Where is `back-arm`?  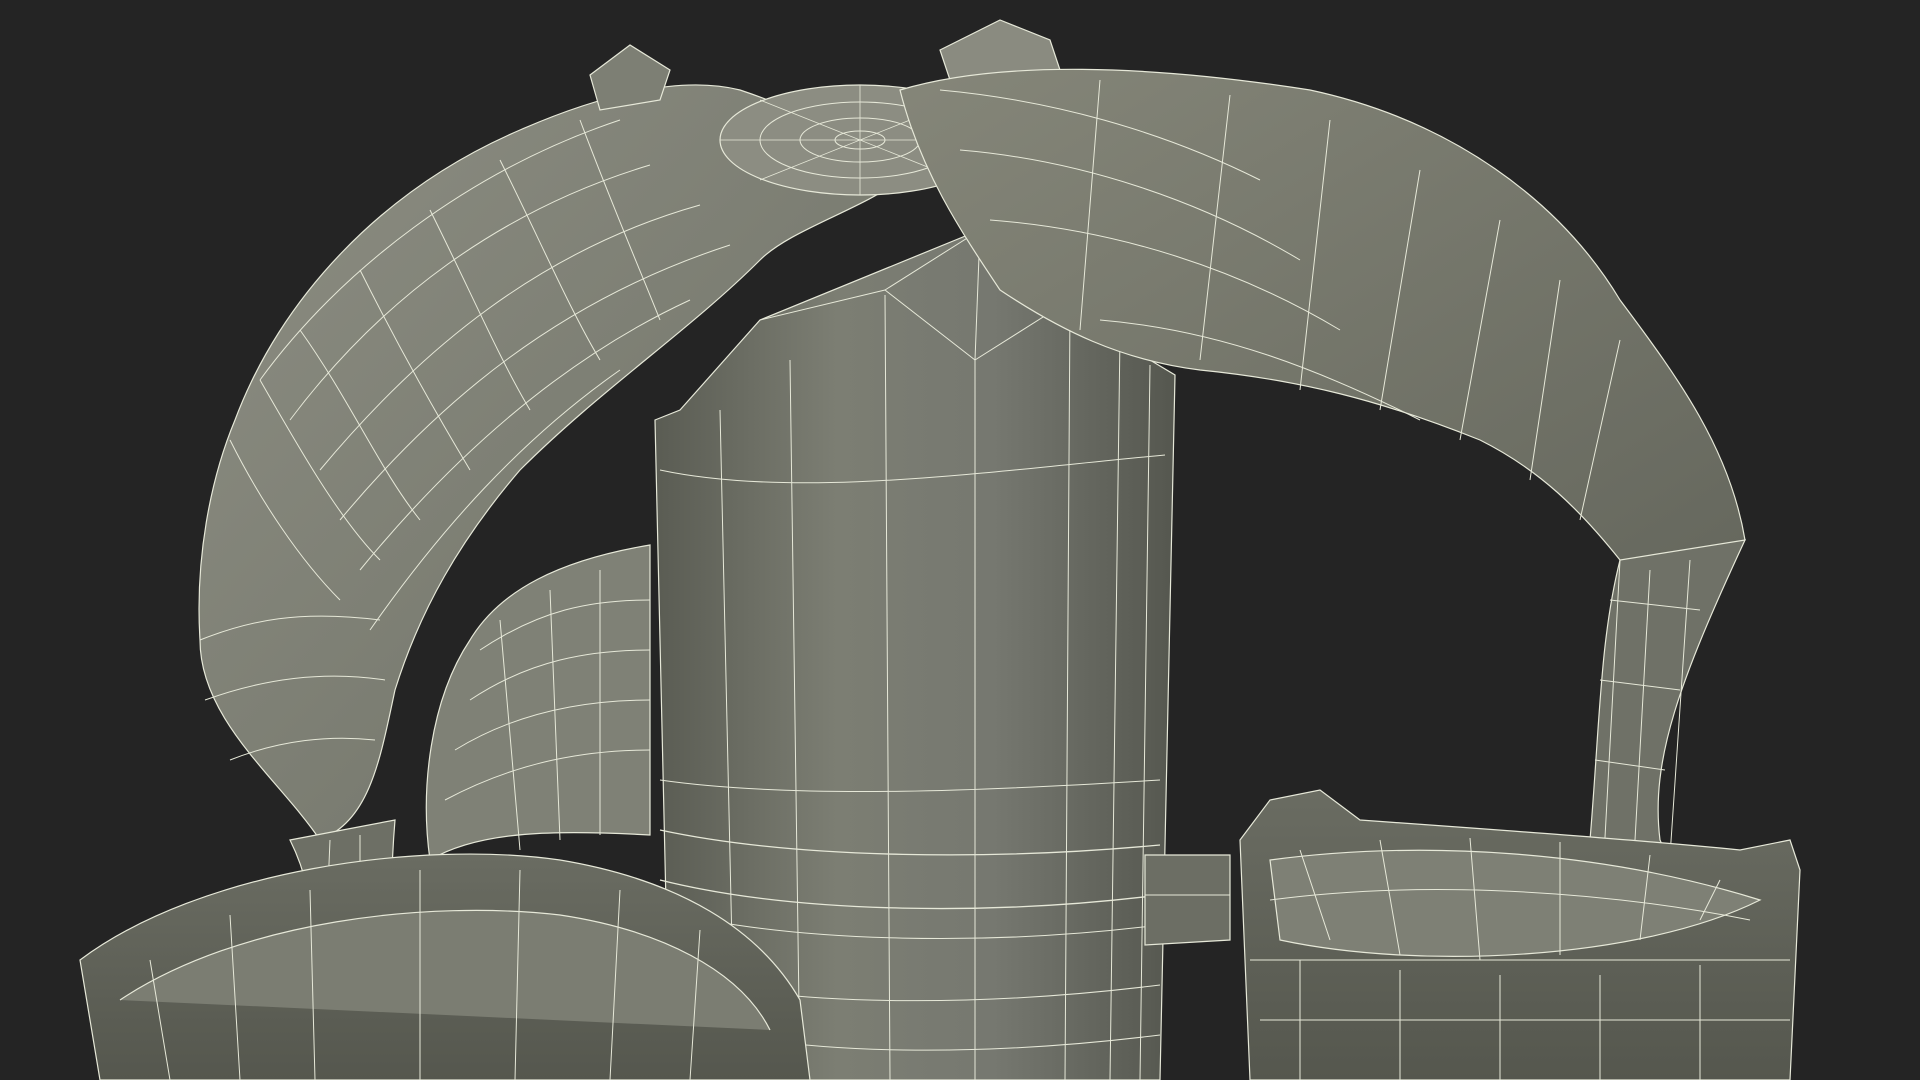
back-arm is located at coordinates (538, 702).